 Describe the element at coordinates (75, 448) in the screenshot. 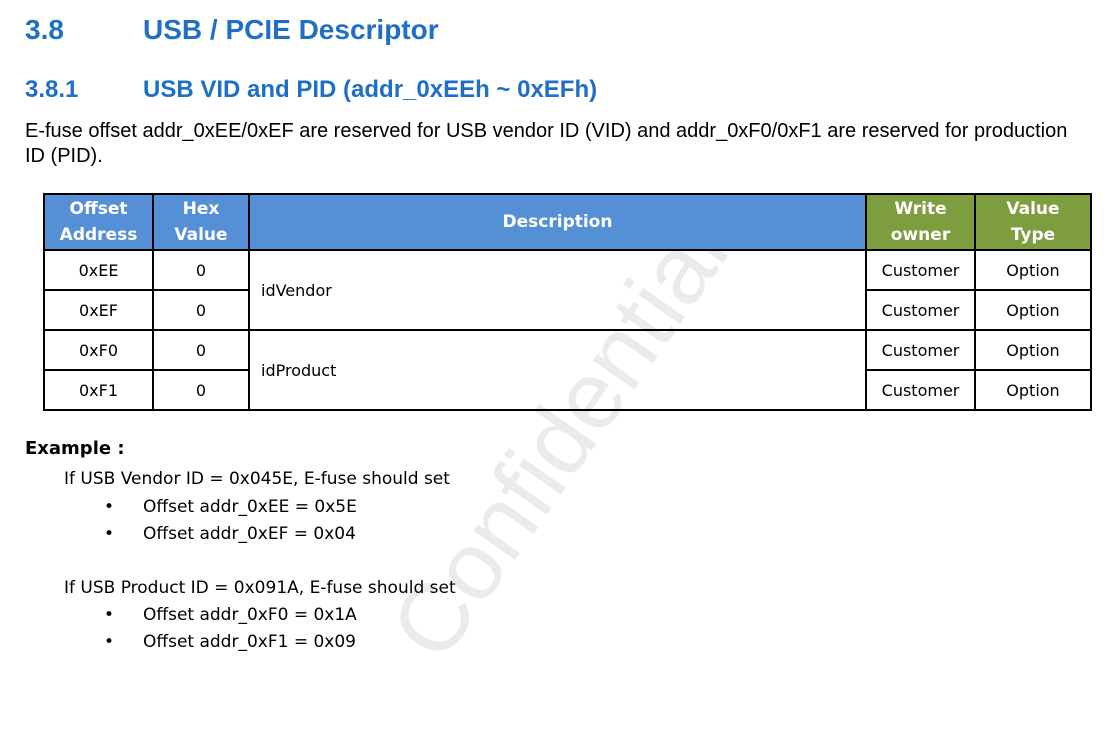

I see `example-title: Example :` at that location.